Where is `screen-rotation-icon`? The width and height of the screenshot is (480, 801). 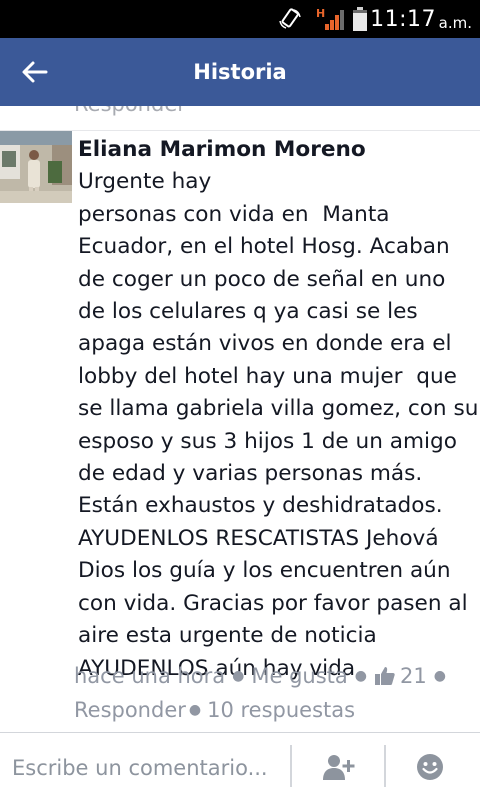
screen-rotation-icon is located at coordinates (290, 19).